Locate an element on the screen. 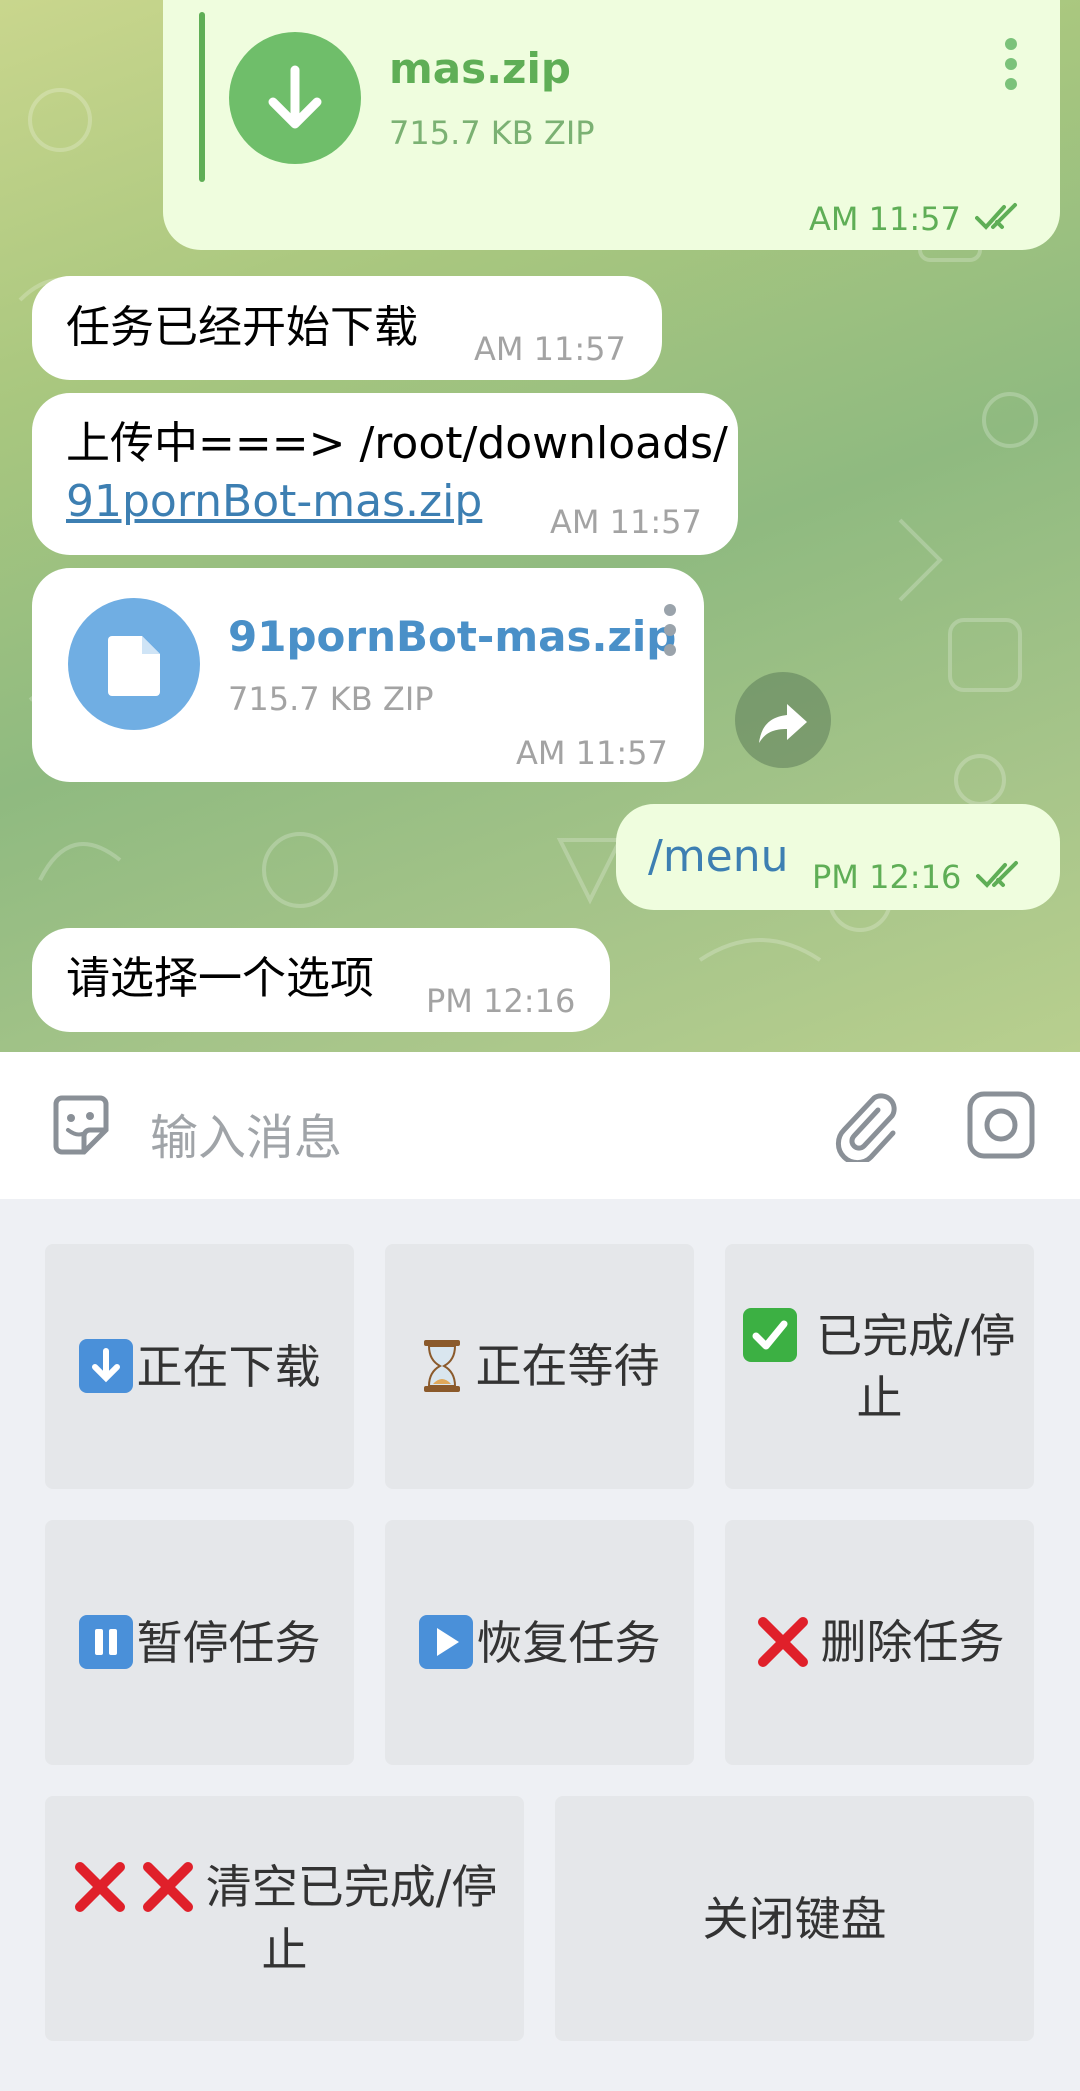 Image resolution: width=1080 pixels, height=2091 pixels. hourglass-icon is located at coordinates (441, 1365).